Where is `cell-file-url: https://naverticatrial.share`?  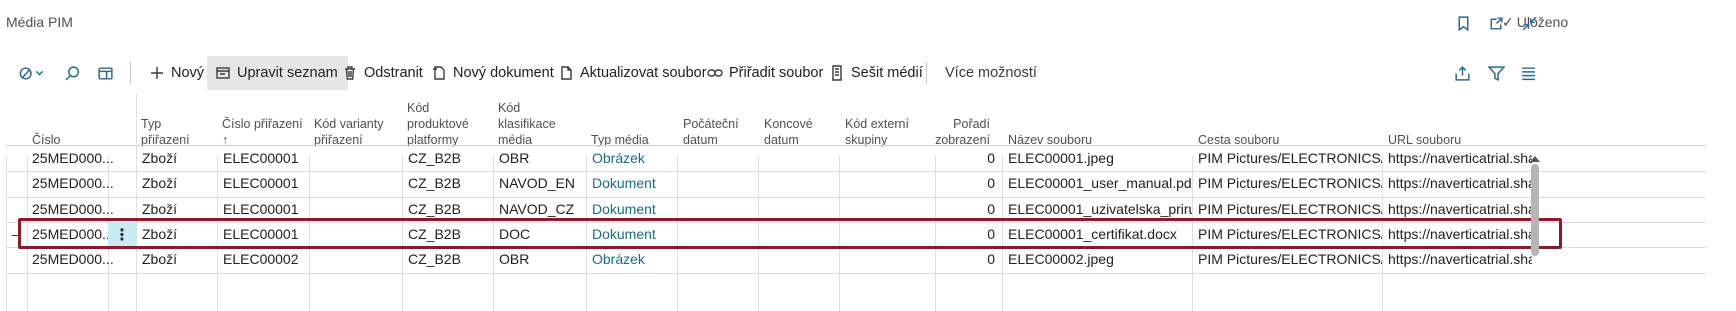 cell-file-url: https://naverticatrial.share is located at coordinates (1460, 158).